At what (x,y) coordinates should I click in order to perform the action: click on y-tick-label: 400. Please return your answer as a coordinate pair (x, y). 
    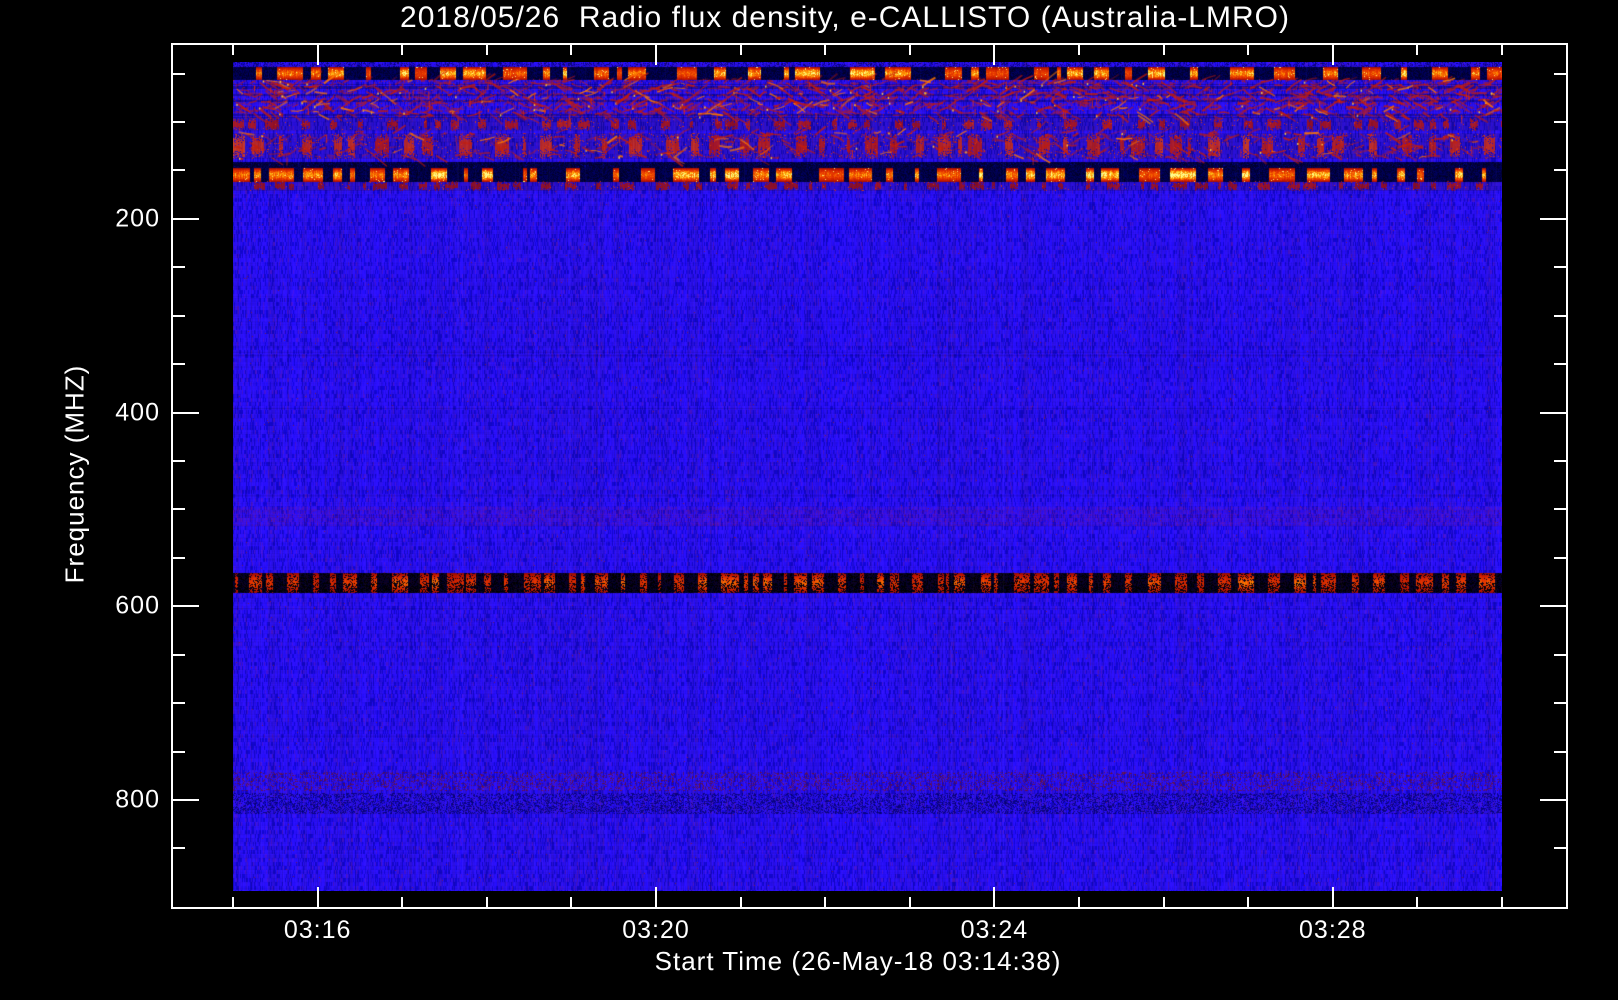
    Looking at the image, I should click on (137, 412).